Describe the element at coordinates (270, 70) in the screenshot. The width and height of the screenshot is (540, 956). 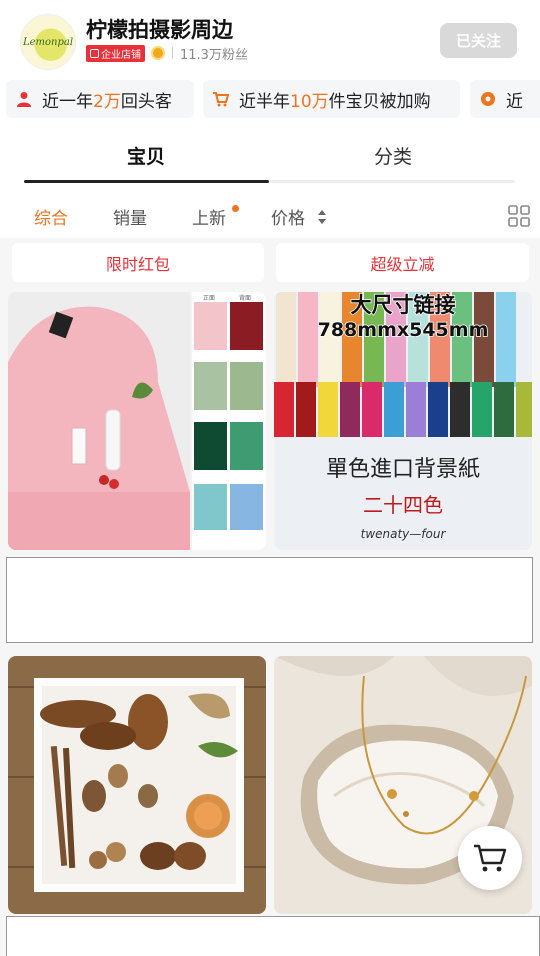
I see `shop-header: Lemonpal 柠檬拍摄影周边 企业店铺 11.3万粉丝 已关注` at that location.